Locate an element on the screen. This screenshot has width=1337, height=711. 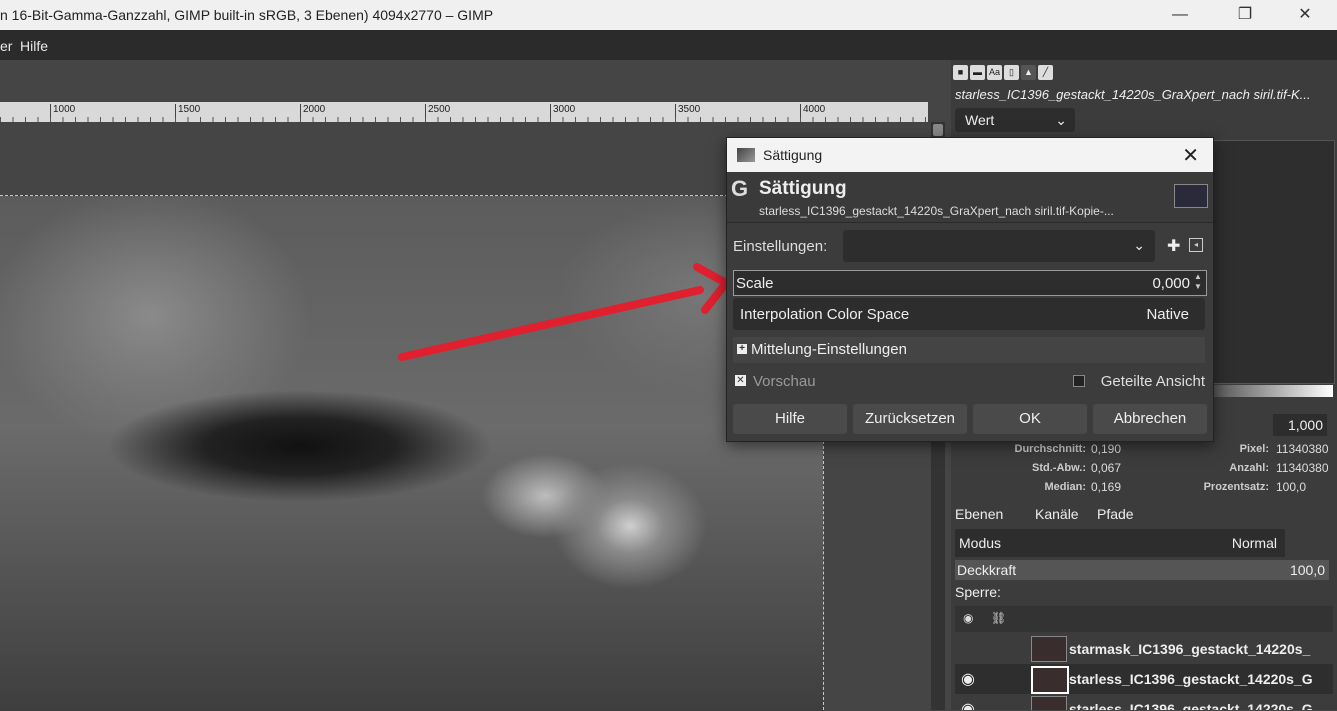
settings-label: Einstellungen: is located at coordinates (780, 246).